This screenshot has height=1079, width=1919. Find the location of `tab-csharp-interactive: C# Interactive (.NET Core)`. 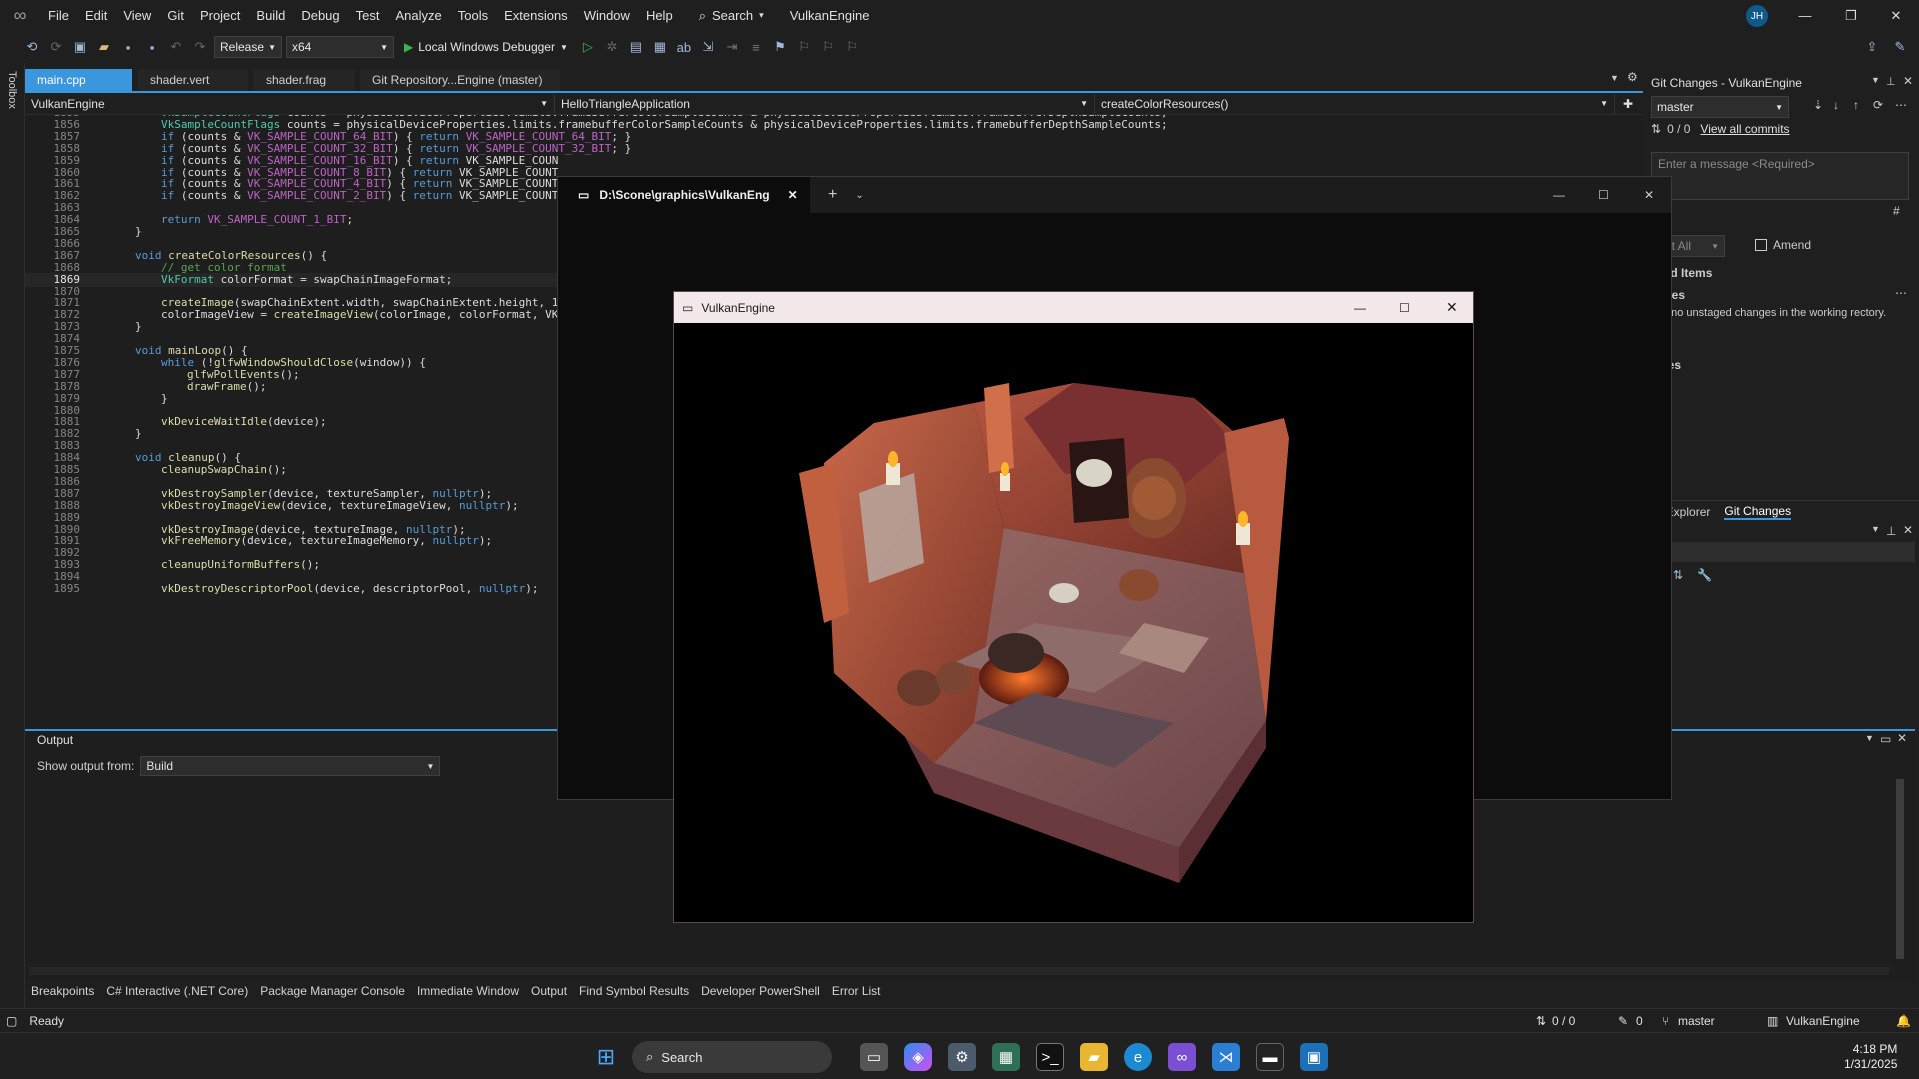

tab-csharp-interactive: C# Interactive (.NET Core) is located at coordinates (177, 991).